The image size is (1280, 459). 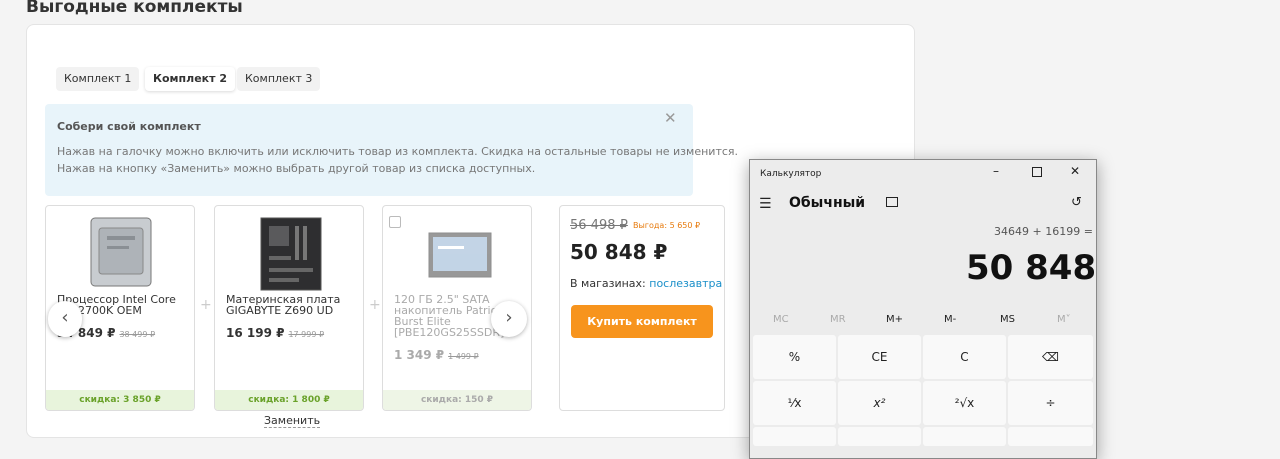 I want to click on info-title: Собери свой комплект, so click(x=129, y=126).